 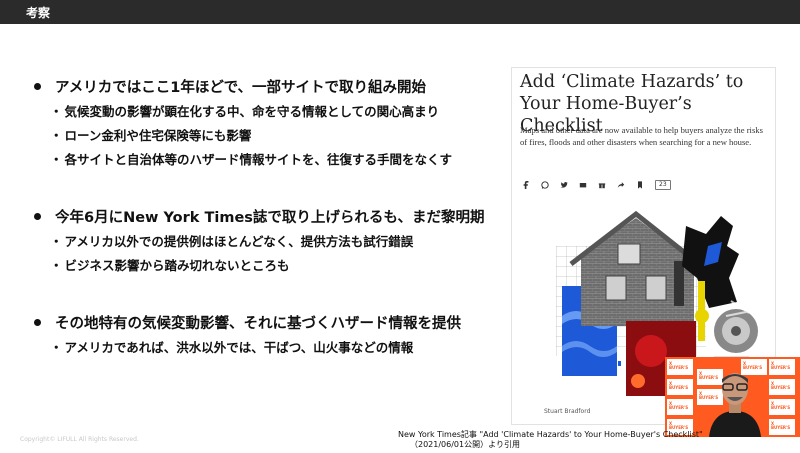 I want to click on share-icon, so click(x=621, y=185).